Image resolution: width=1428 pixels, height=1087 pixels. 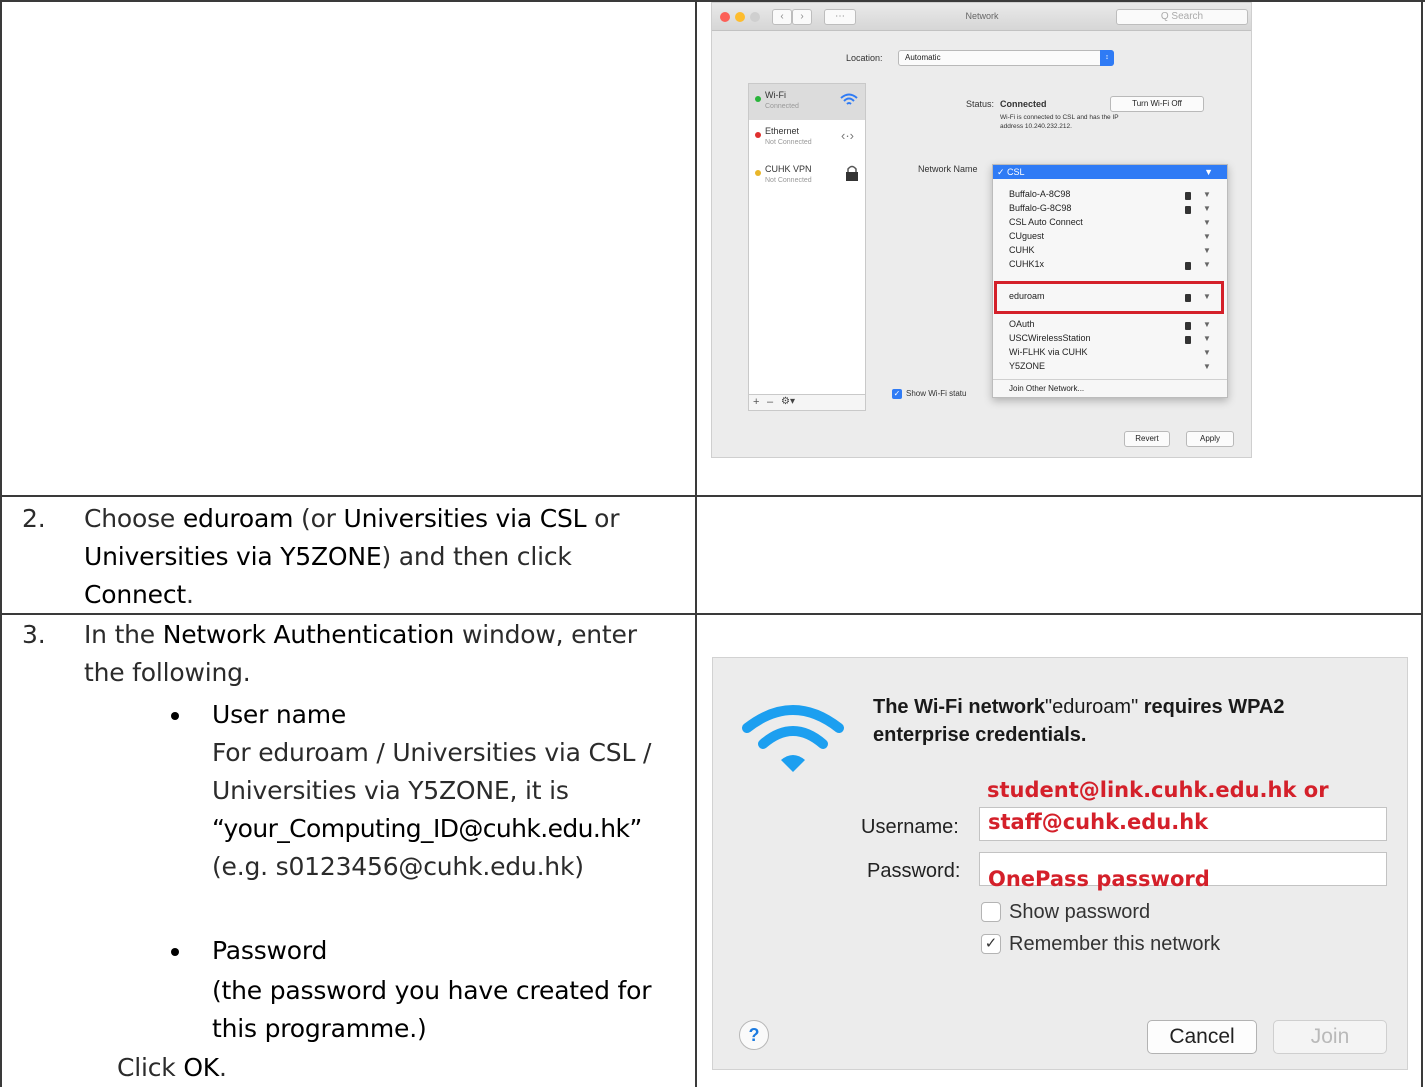 What do you see at coordinates (754, 1035) in the screenshot?
I see `help-button: ?` at bounding box center [754, 1035].